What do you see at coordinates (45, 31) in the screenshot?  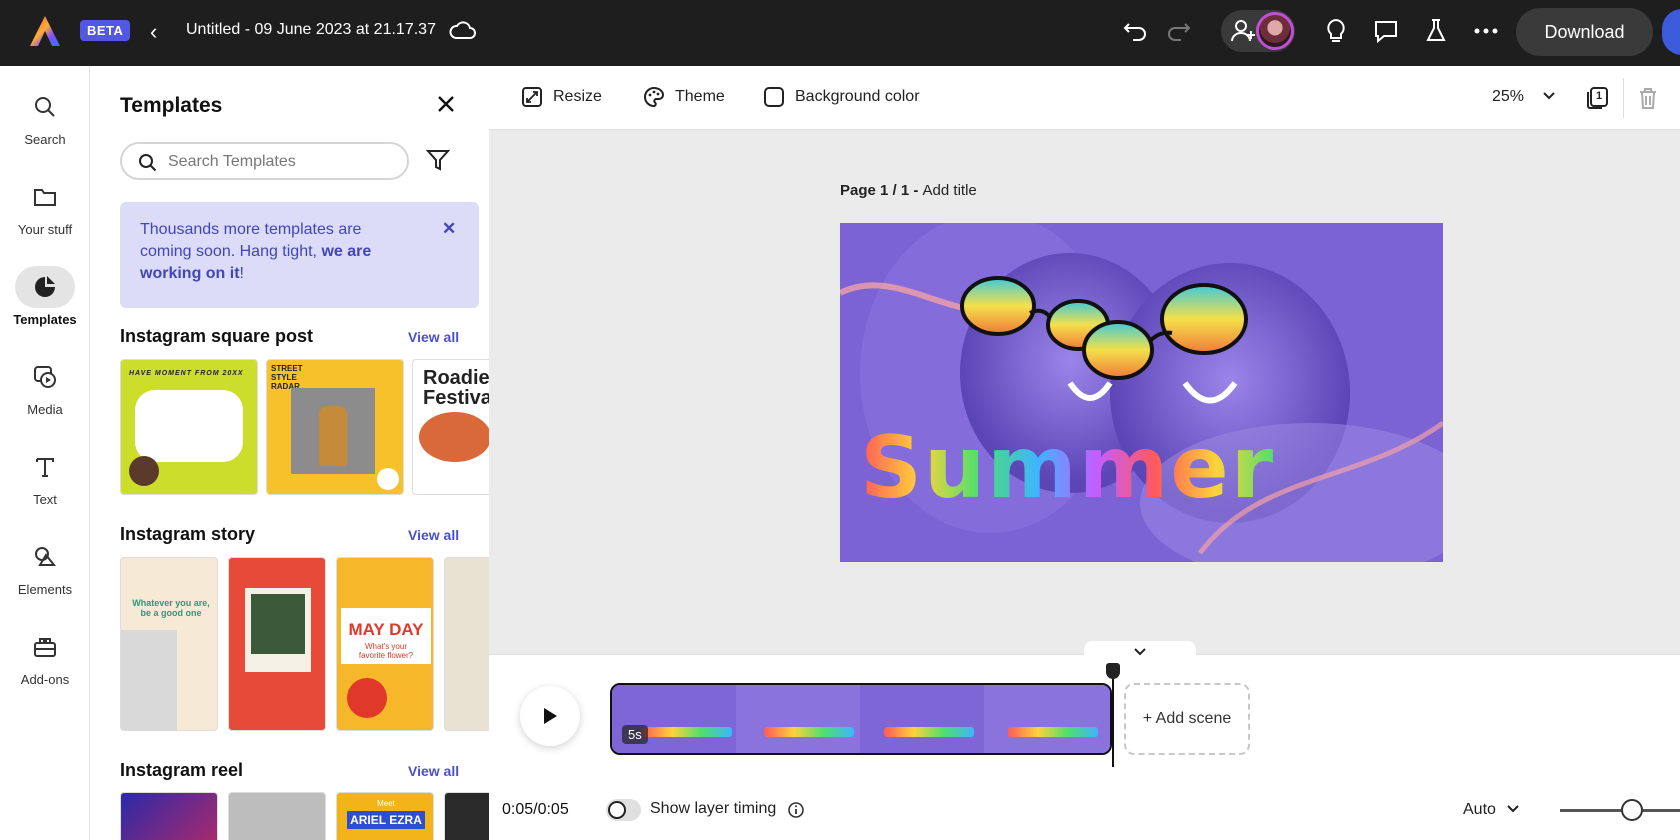 I see `adobe-express-logo-icon` at bounding box center [45, 31].